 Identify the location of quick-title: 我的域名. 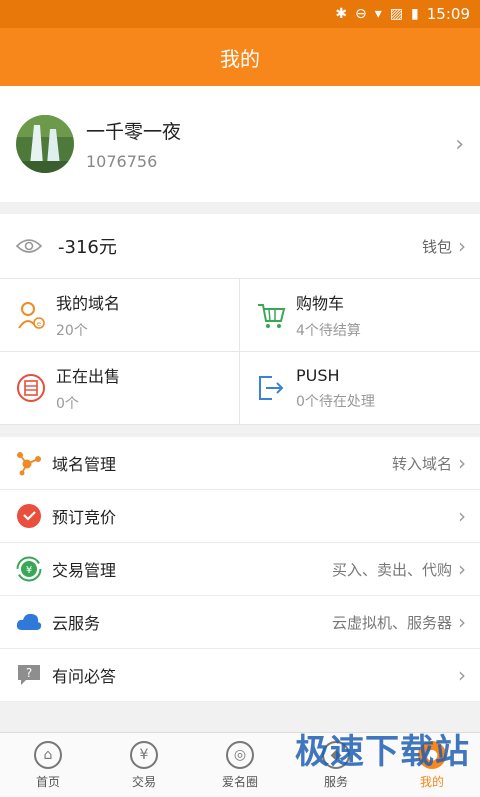
(88, 303).